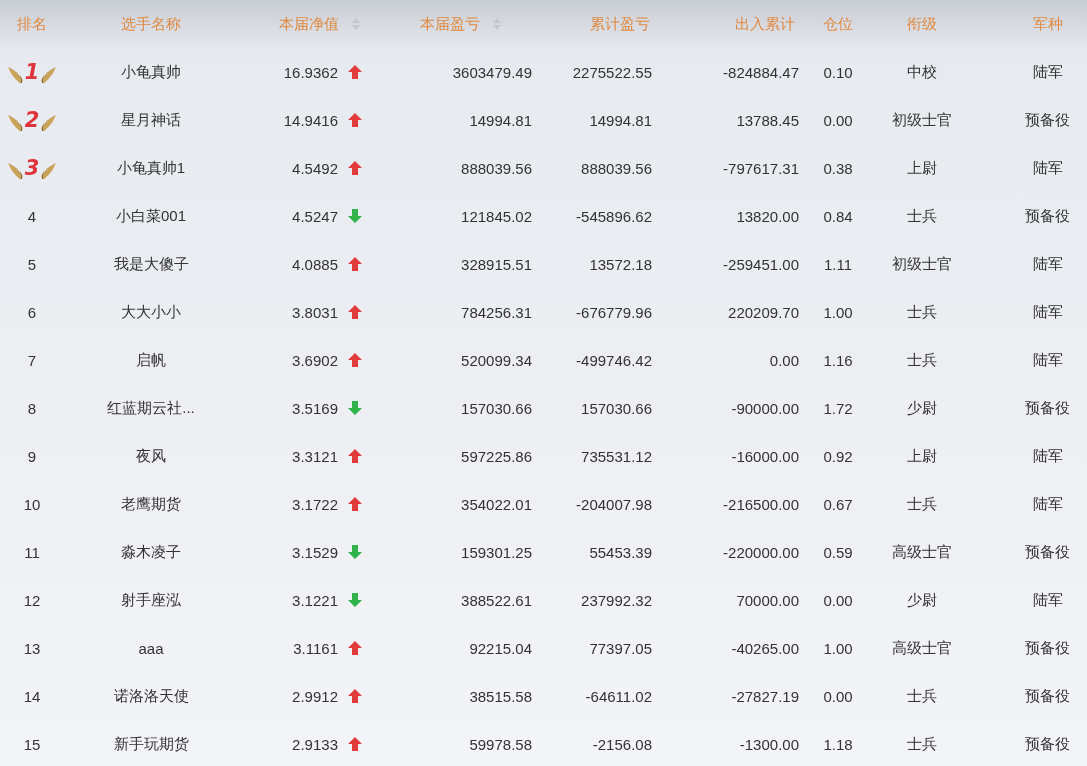  Describe the element at coordinates (151, 311) in the screenshot. I see `player-name: 大大小小` at that location.